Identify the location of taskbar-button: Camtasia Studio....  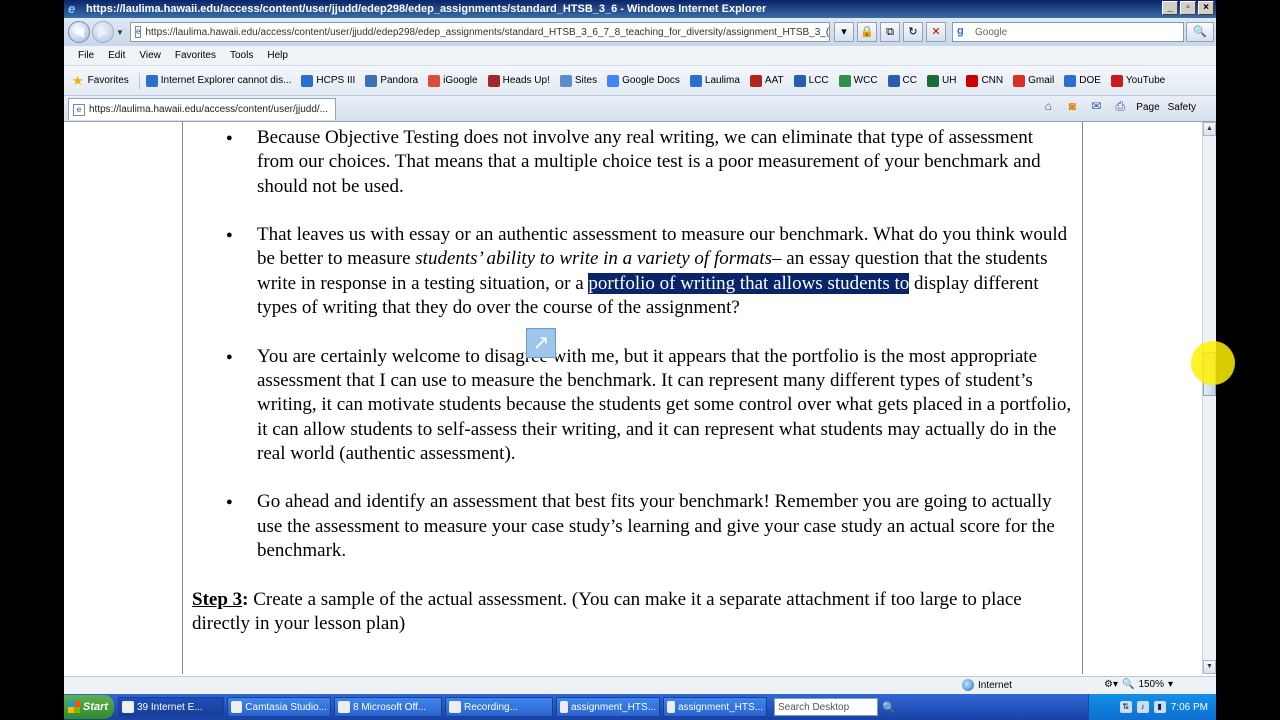
(279, 707).